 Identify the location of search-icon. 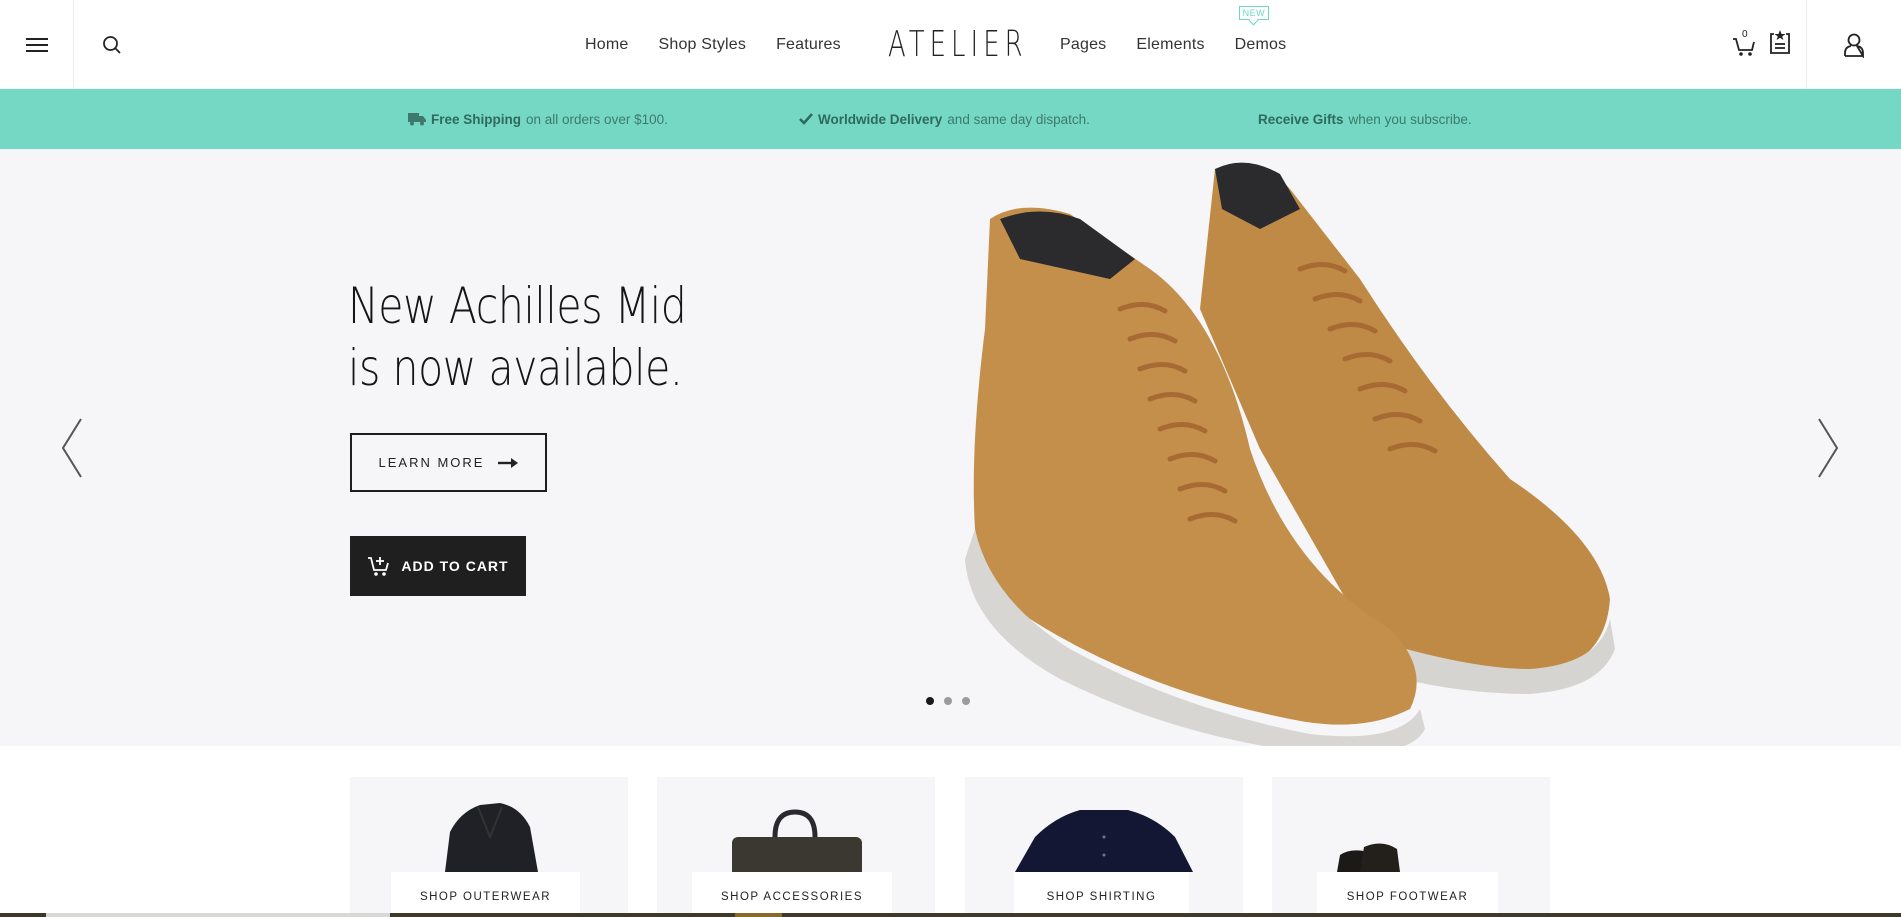
(112, 44).